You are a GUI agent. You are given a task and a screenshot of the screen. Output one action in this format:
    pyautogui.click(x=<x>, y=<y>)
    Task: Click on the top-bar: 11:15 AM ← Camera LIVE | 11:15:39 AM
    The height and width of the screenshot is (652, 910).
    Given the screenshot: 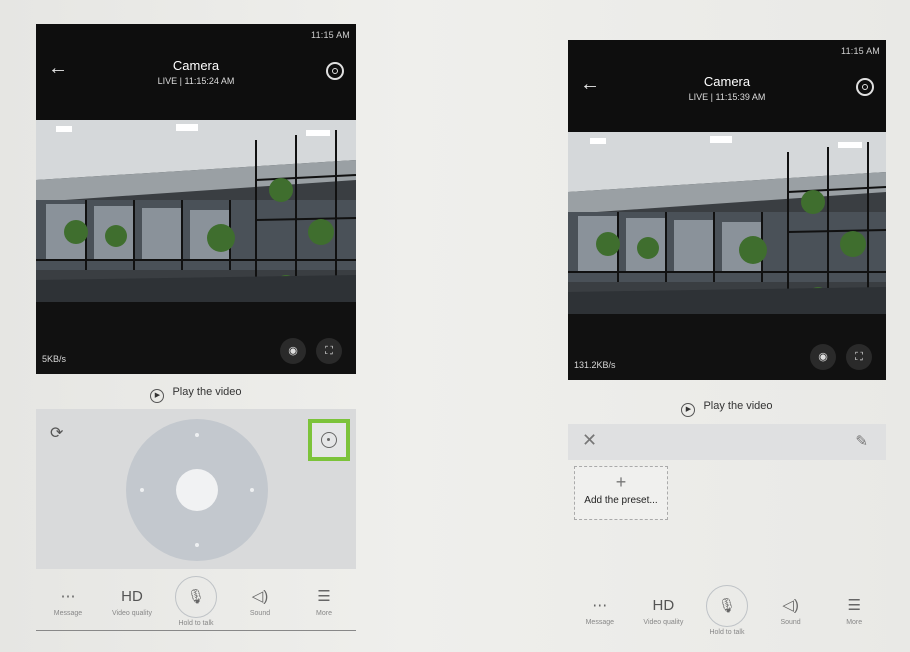 What is the action you would take?
    pyautogui.click(x=727, y=86)
    